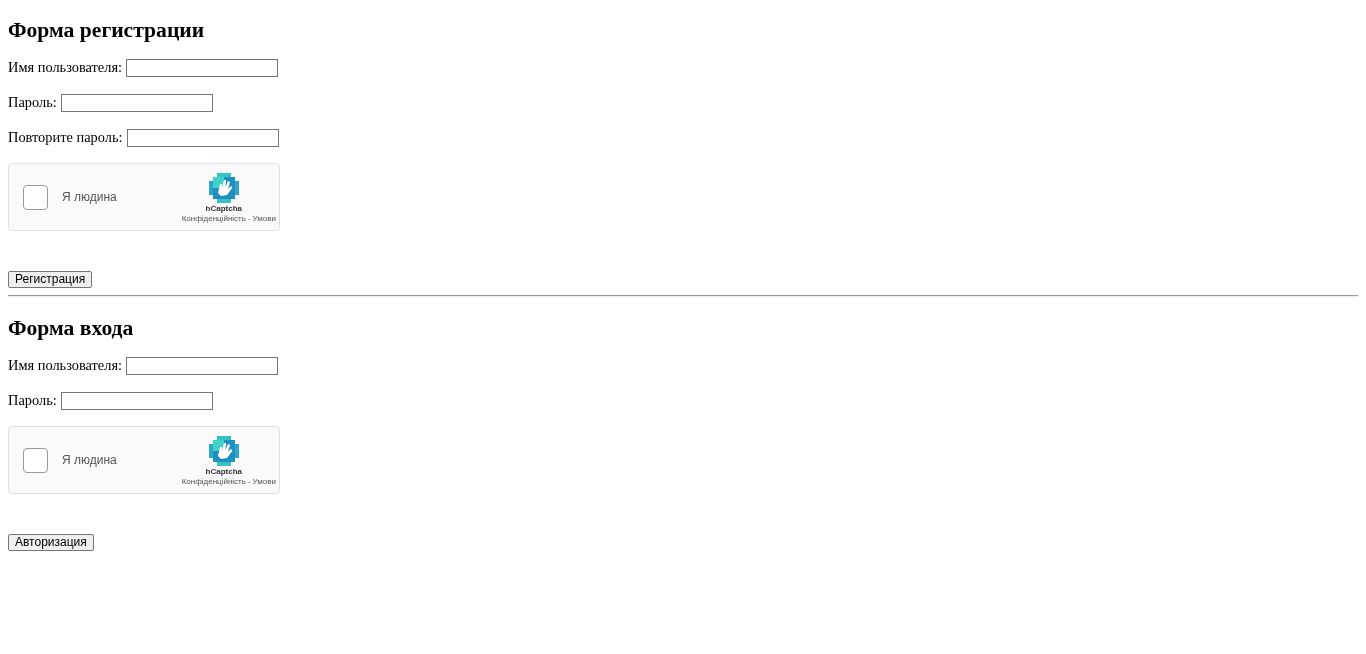 The height and width of the screenshot is (654, 1366). I want to click on submit-button: Регистрация, so click(50, 279).